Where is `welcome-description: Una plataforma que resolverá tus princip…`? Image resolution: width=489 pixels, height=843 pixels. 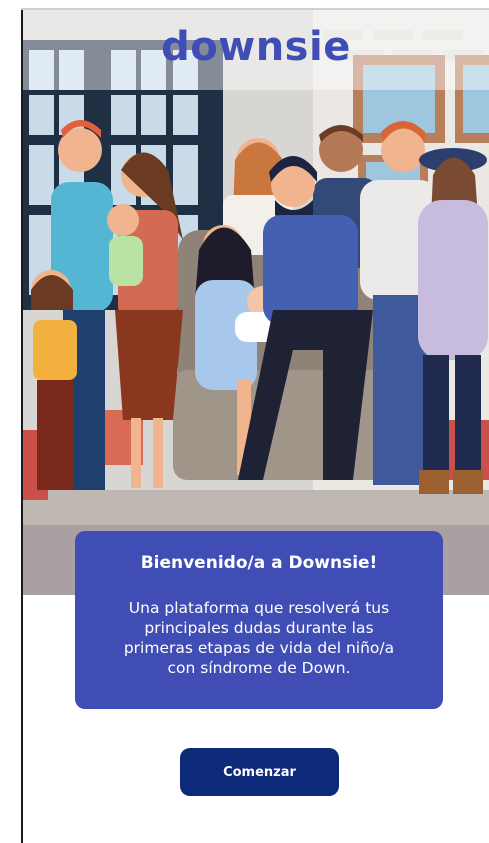
welcome-description: Una plataforma que resolverá tus princip… is located at coordinates (259, 638).